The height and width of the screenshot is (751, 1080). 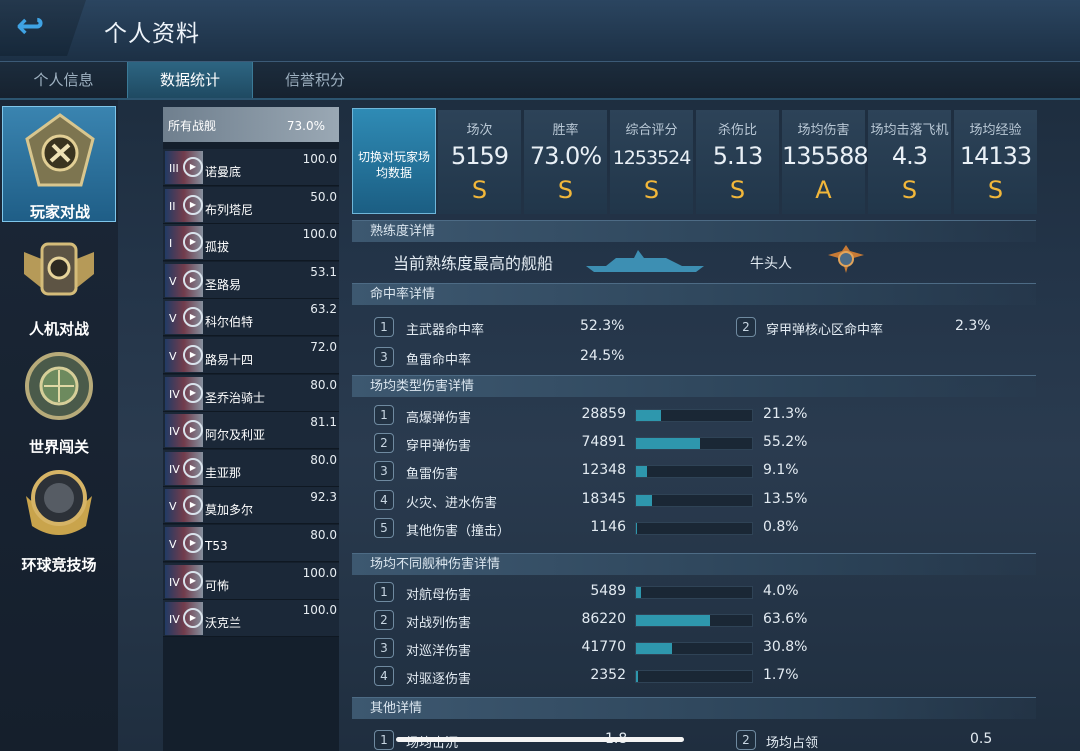 What do you see at coordinates (439, 623) in the screenshot?
I see `damage_class-label: 对战列伤害` at bounding box center [439, 623].